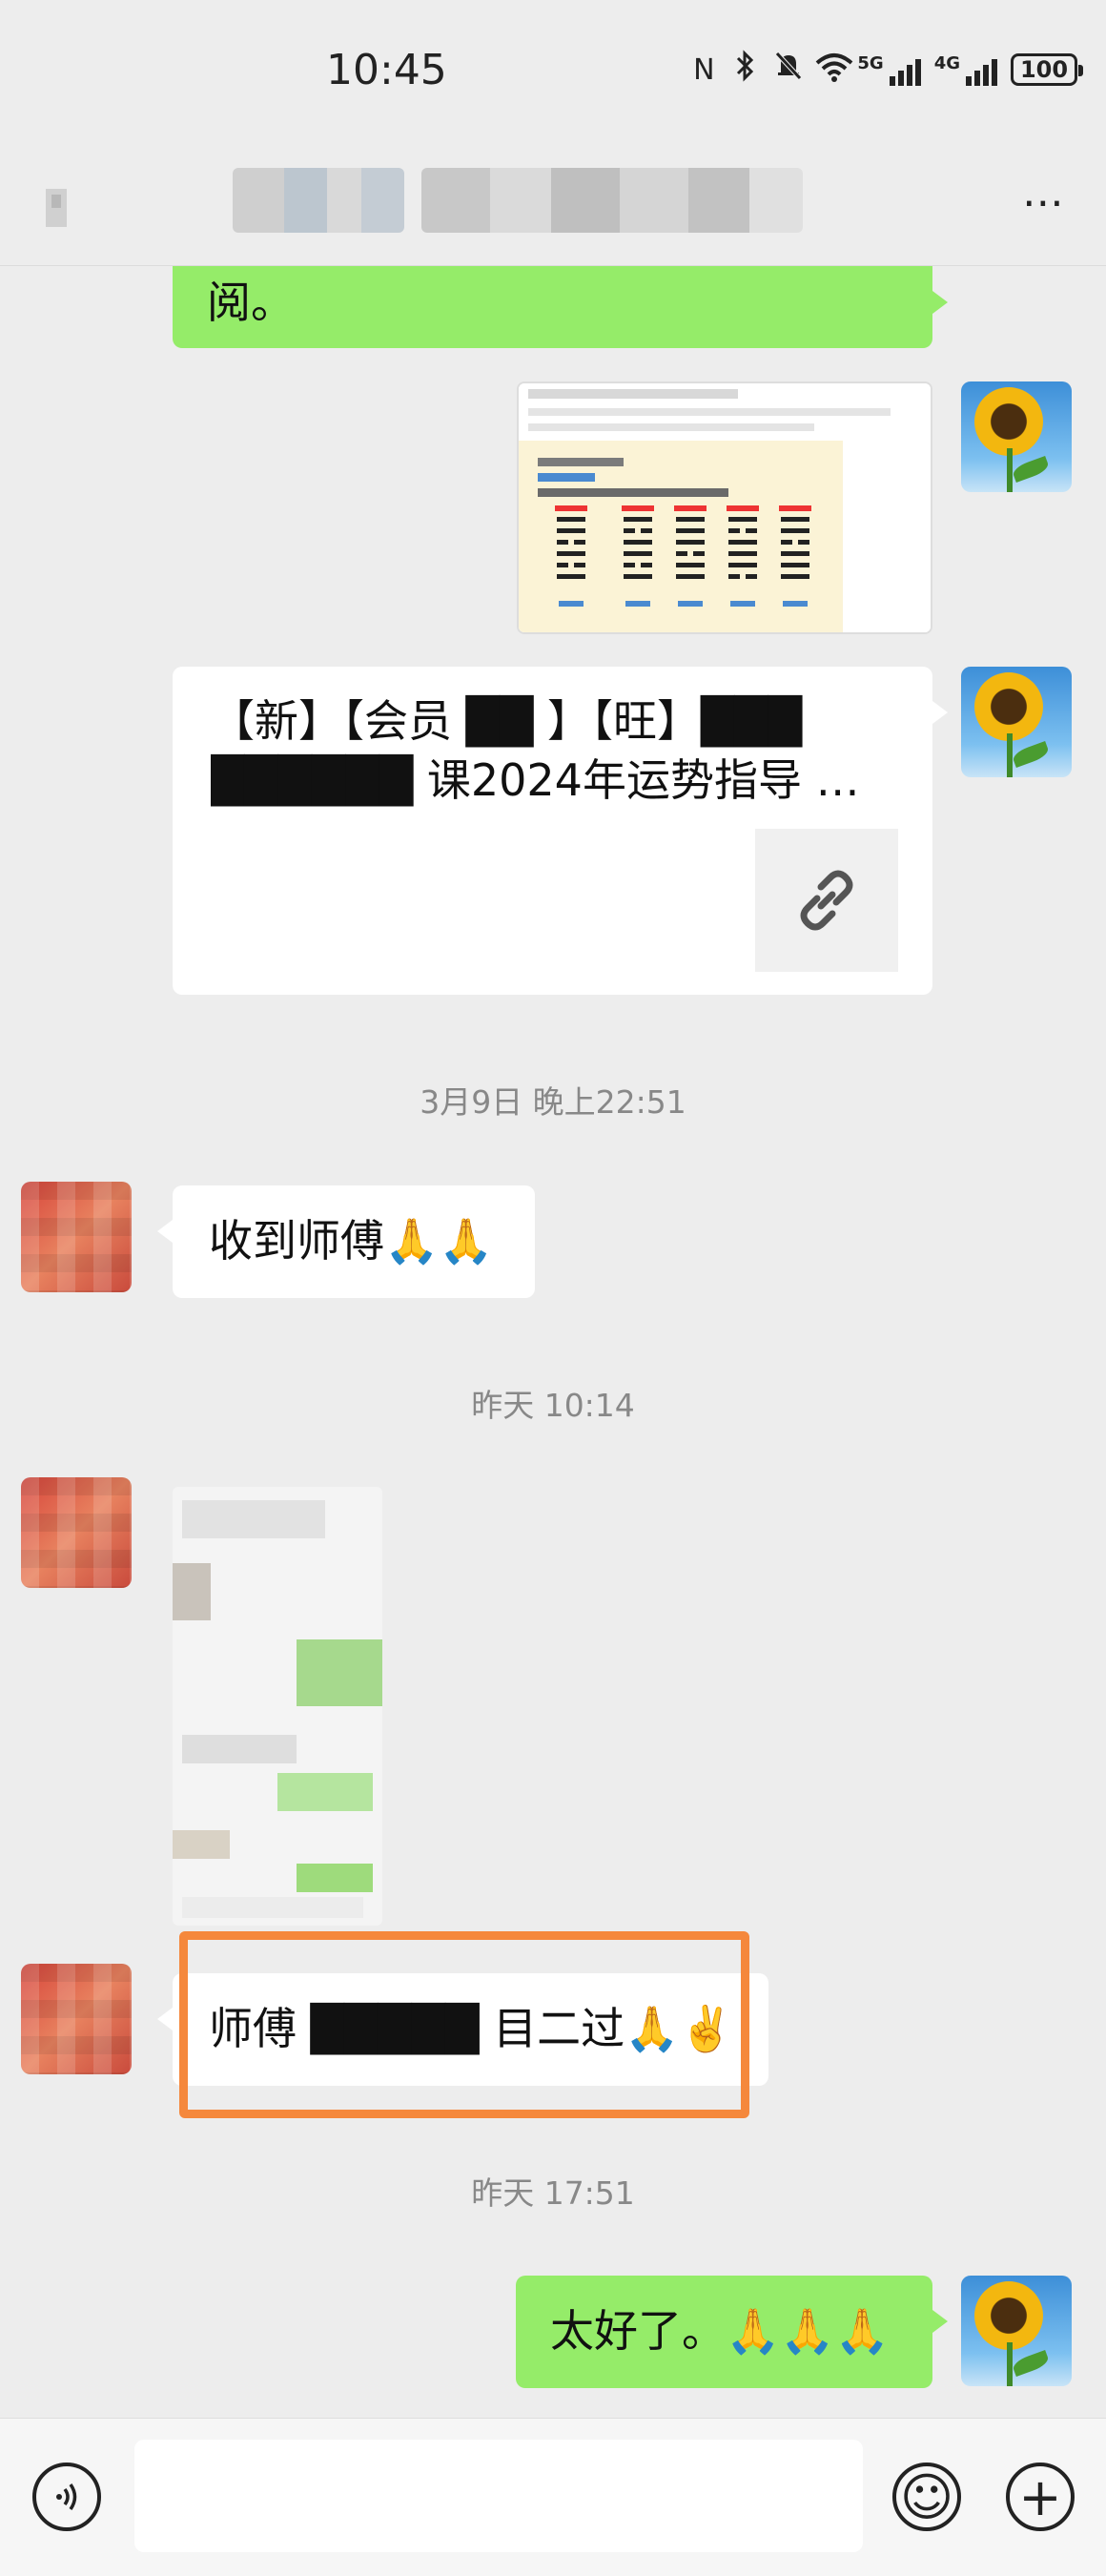 The width and height of the screenshot is (1106, 2576). I want to click on signal-5g-icon: 5G, so click(889, 69).